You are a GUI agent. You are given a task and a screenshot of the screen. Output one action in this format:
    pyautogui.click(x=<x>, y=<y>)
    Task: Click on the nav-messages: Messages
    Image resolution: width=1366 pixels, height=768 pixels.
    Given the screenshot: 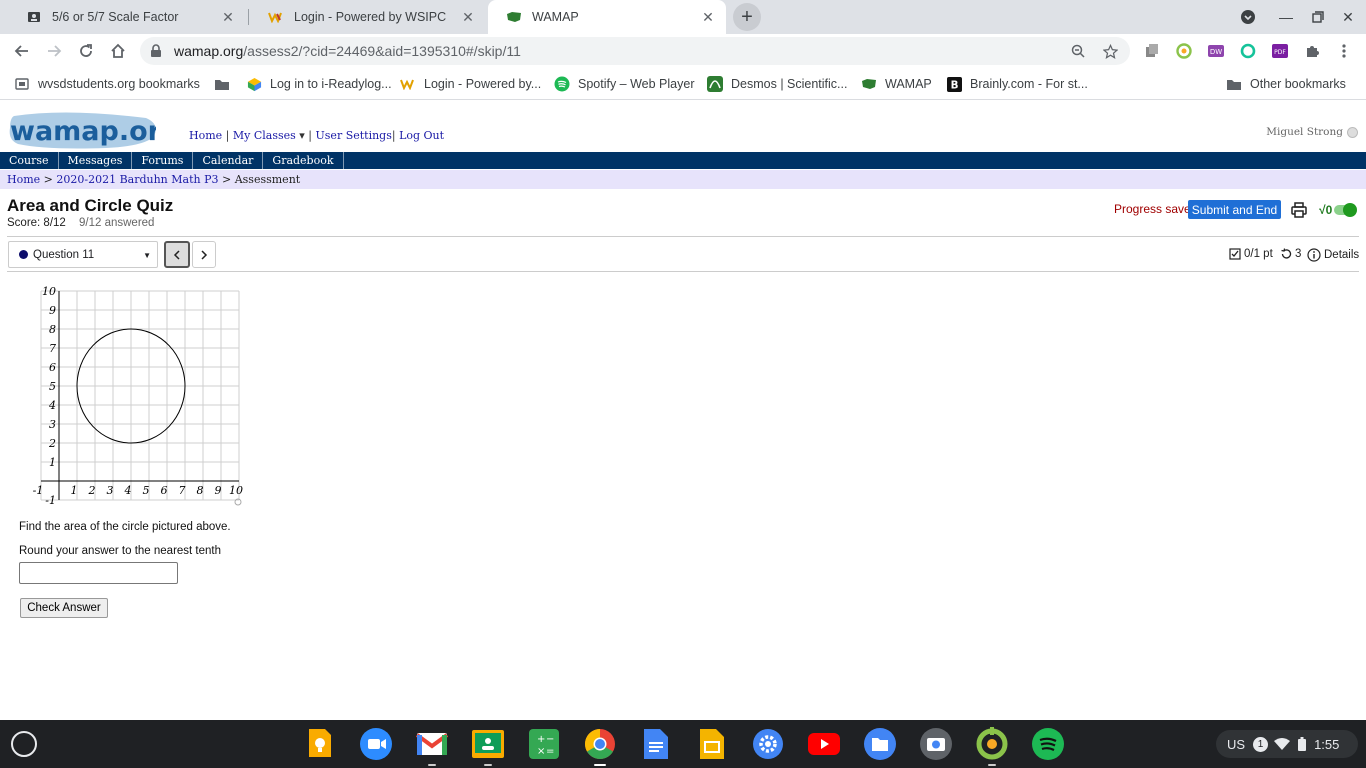 What is the action you would take?
    pyautogui.click(x=96, y=160)
    